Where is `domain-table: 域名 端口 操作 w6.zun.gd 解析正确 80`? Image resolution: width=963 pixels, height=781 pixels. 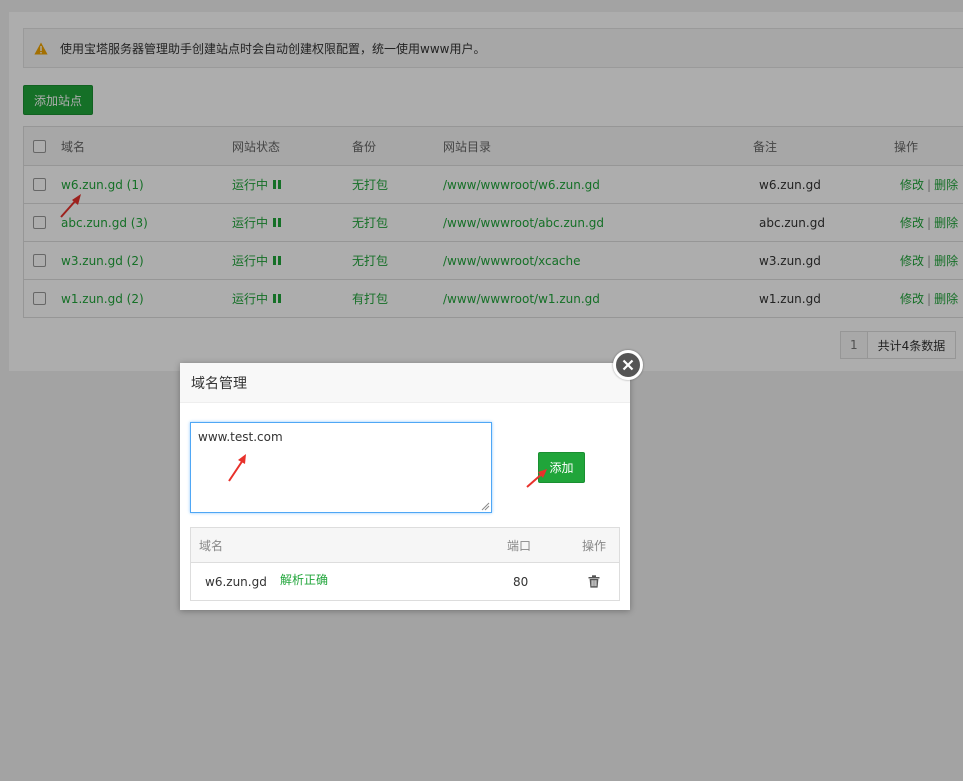 domain-table: 域名 端口 操作 w6.zun.gd 解析正确 80 is located at coordinates (405, 564).